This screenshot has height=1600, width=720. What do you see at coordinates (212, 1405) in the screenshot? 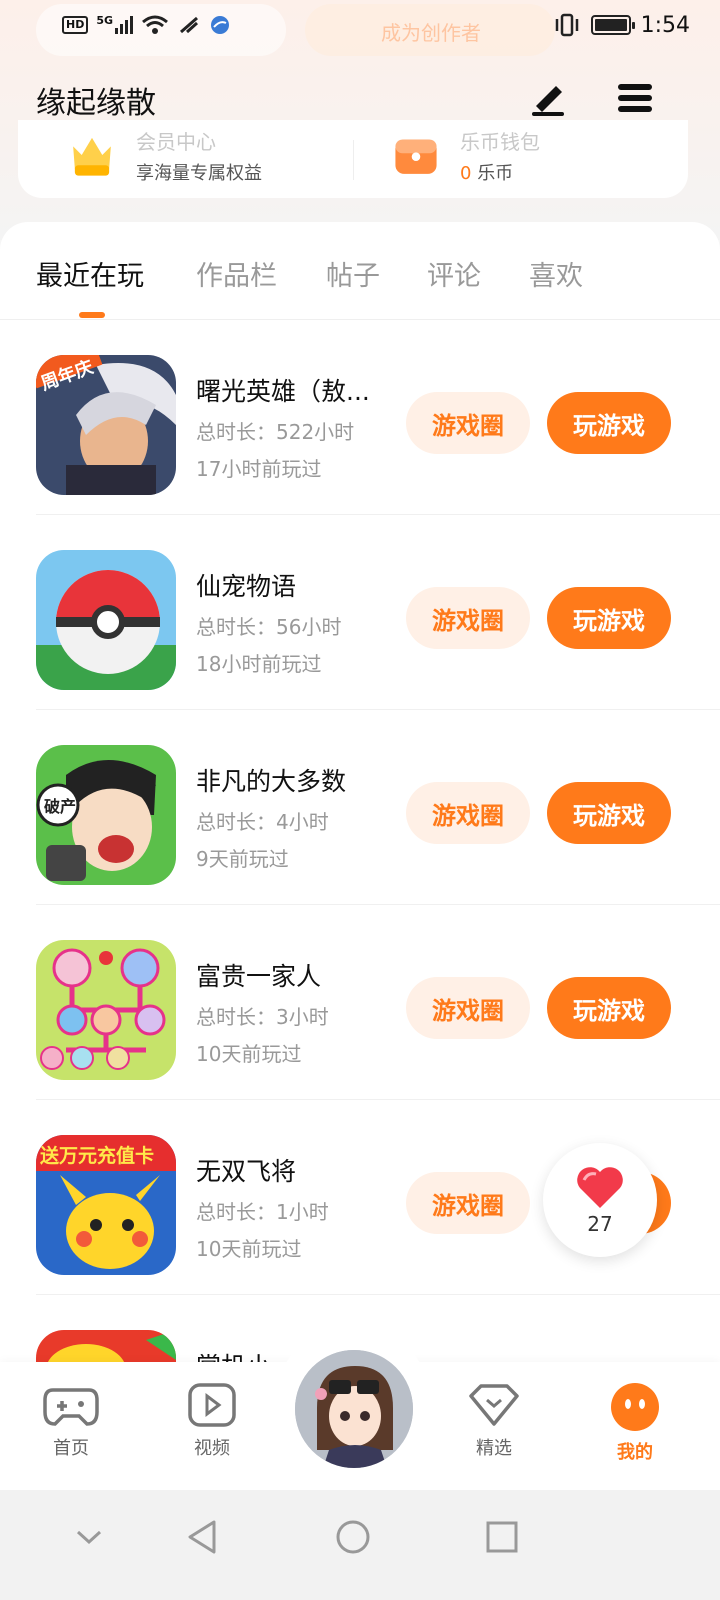
I see `video-play-icon` at bounding box center [212, 1405].